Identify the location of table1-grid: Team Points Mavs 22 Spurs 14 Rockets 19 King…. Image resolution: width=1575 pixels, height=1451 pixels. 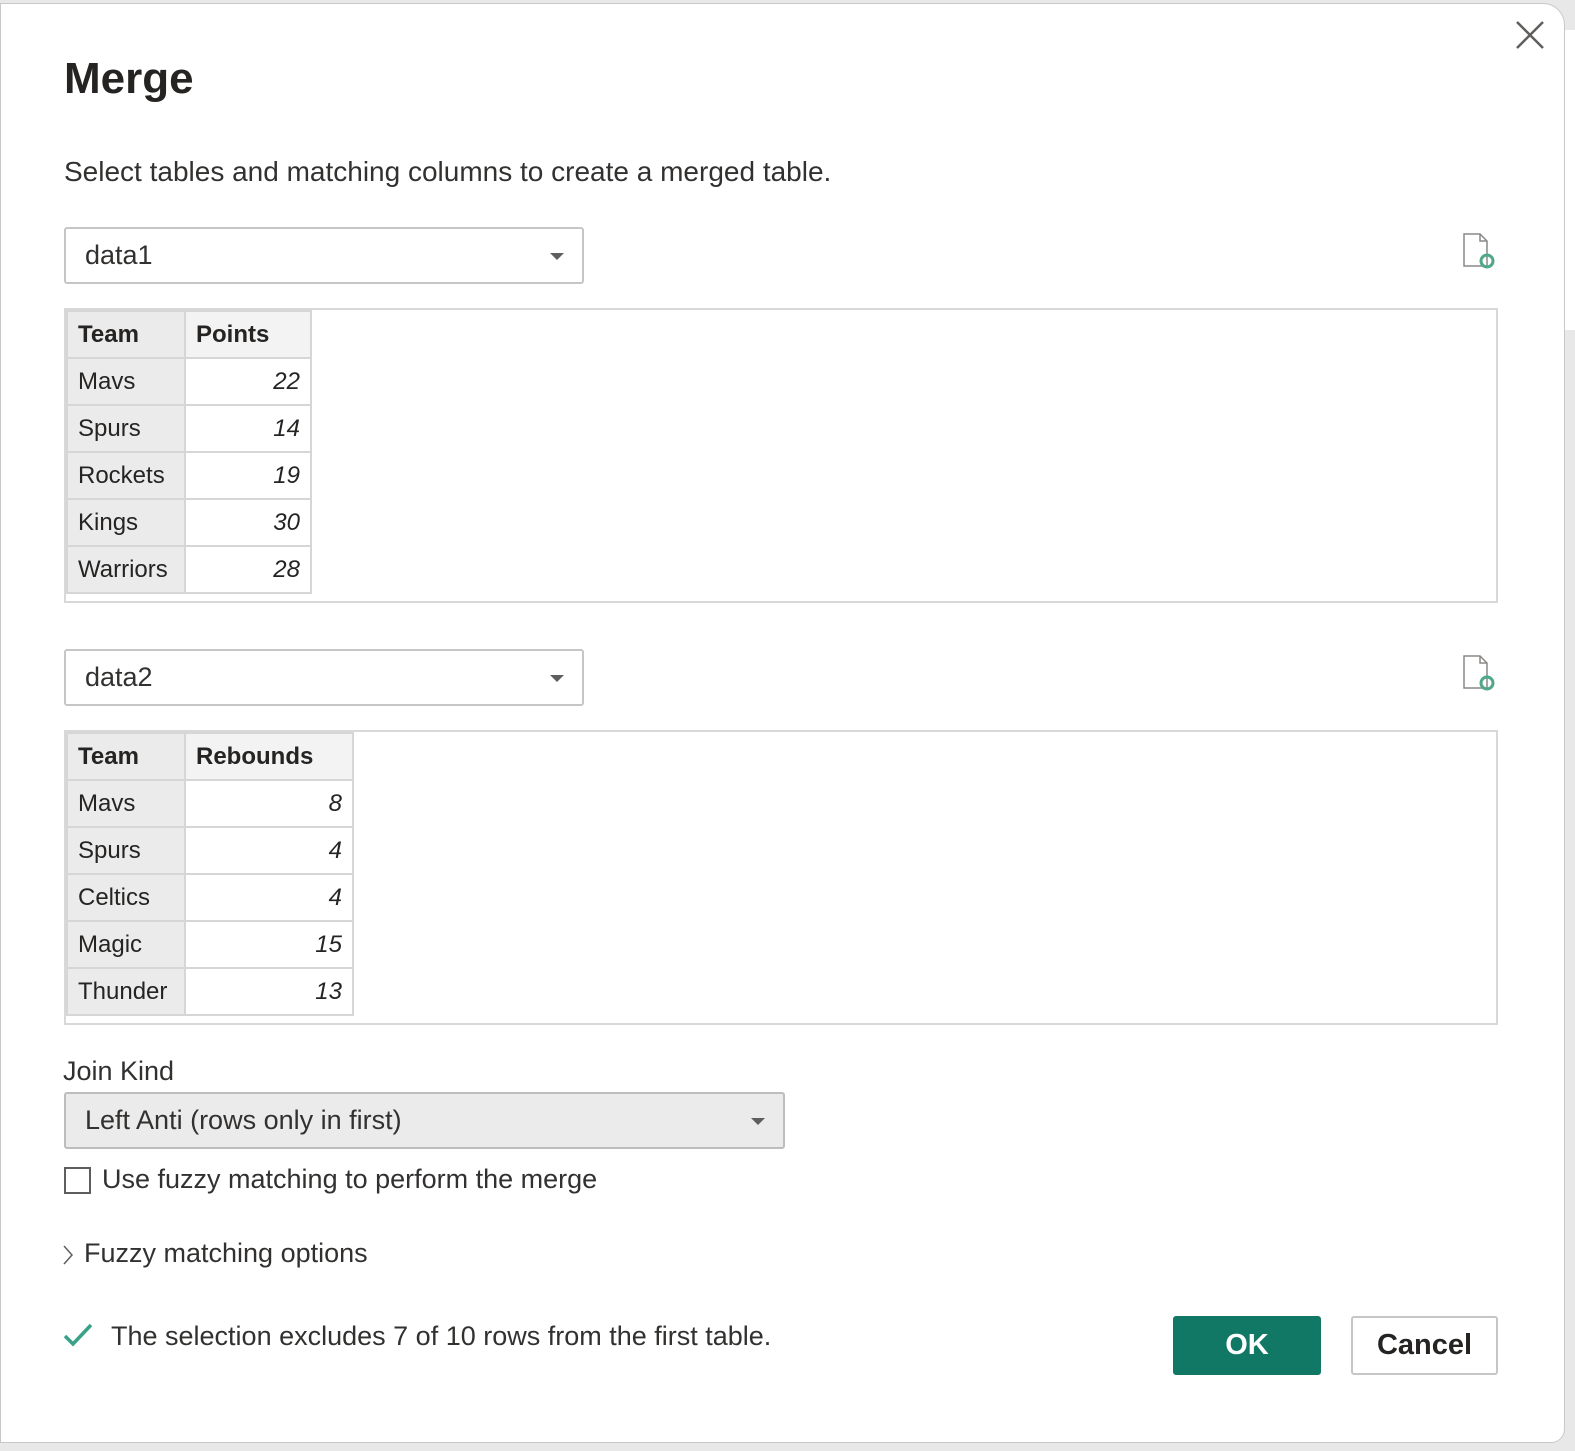
(189, 452).